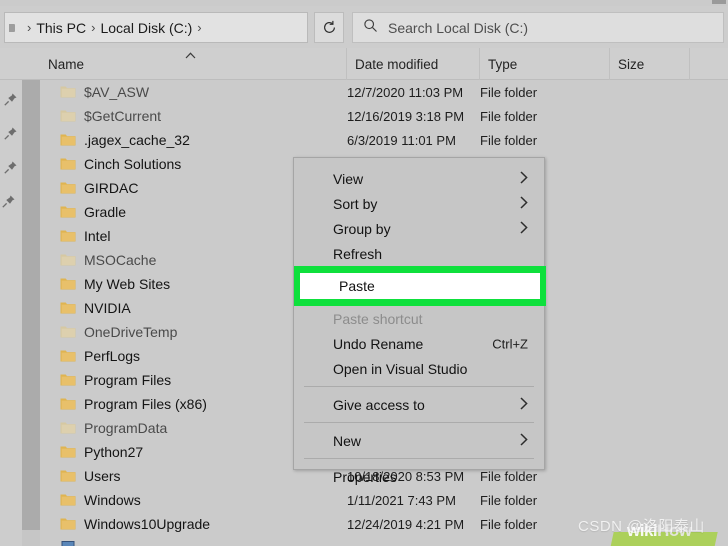 The height and width of the screenshot is (546, 728). Describe the element at coordinates (365, 476) in the screenshot. I see `menu-item-label: Properties` at that location.